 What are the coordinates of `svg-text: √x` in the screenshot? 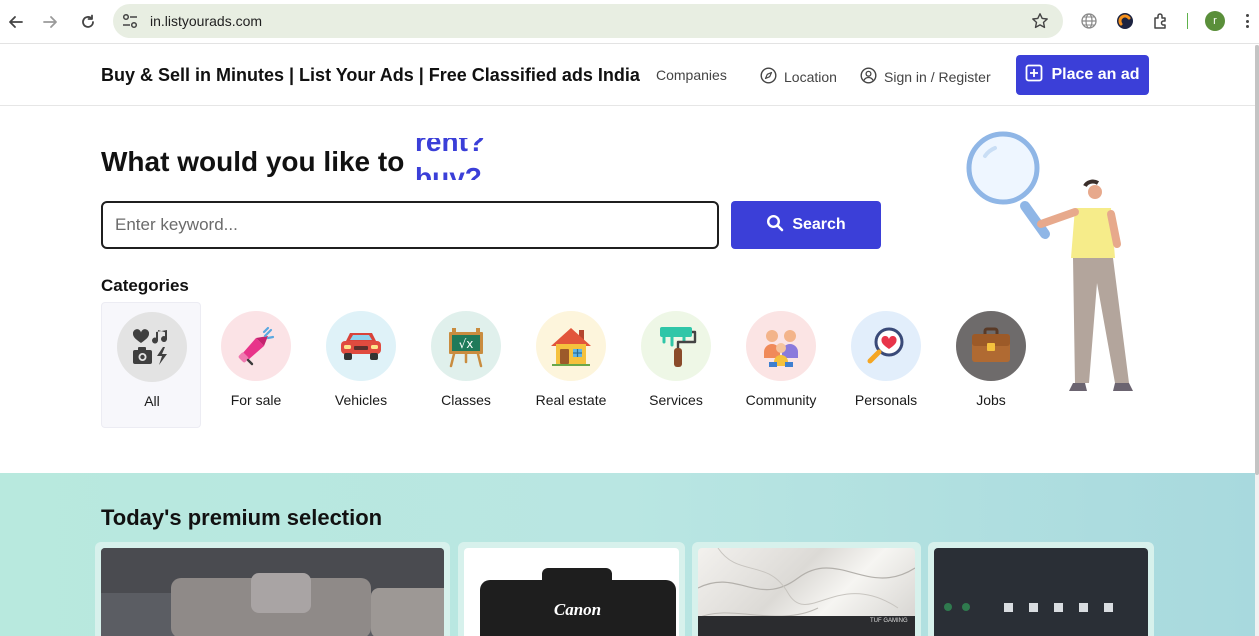 It's located at (466, 344).